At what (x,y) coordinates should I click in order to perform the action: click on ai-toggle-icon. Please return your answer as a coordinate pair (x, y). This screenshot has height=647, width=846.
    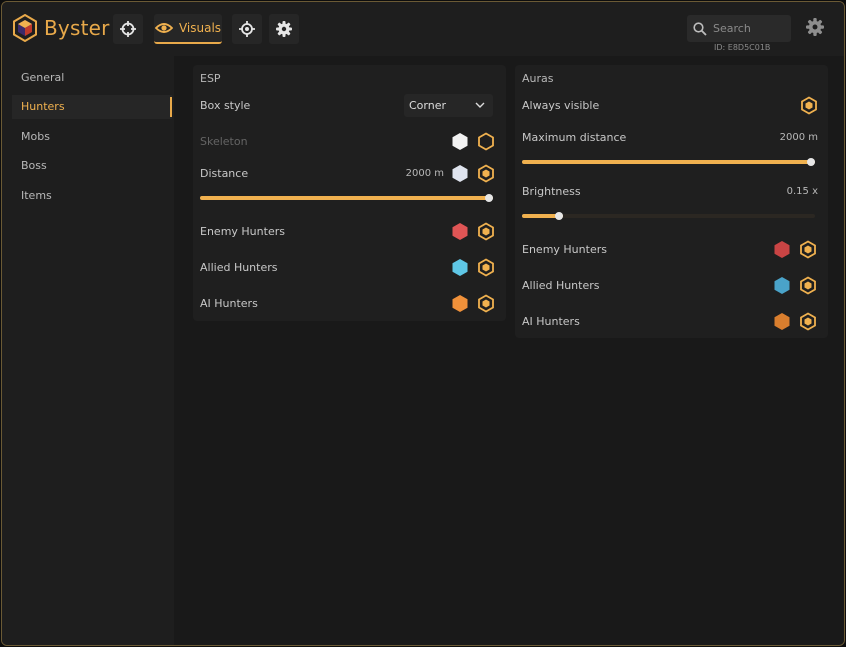
    Looking at the image, I should click on (486, 303).